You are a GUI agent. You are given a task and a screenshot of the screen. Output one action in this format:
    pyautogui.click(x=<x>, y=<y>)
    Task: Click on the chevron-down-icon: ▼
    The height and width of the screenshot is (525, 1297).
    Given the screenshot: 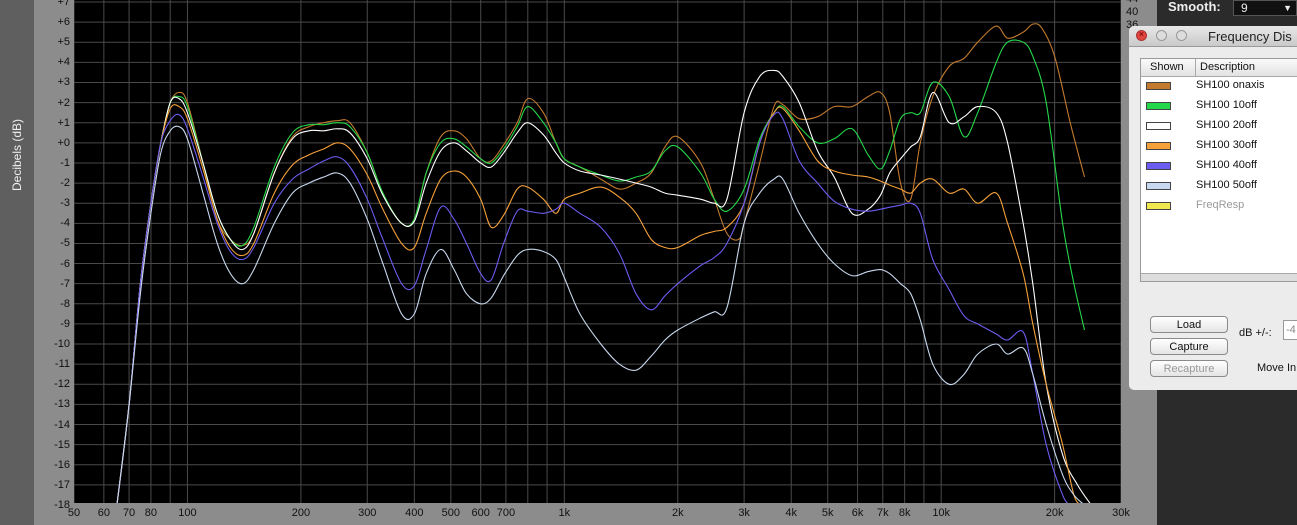 What is the action you would take?
    pyautogui.click(x=1287, y=8)
    